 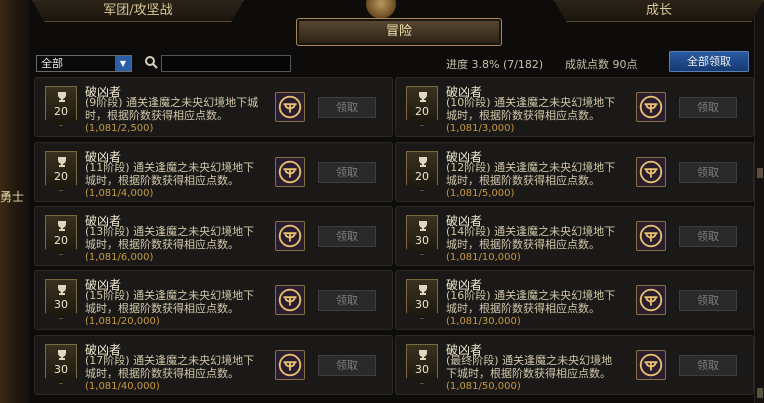 What do you see at coordinates (483, 321) in the screenshot?
I see `achievement-progress: (1,081/30,000)` at bounding box center [483, 321].